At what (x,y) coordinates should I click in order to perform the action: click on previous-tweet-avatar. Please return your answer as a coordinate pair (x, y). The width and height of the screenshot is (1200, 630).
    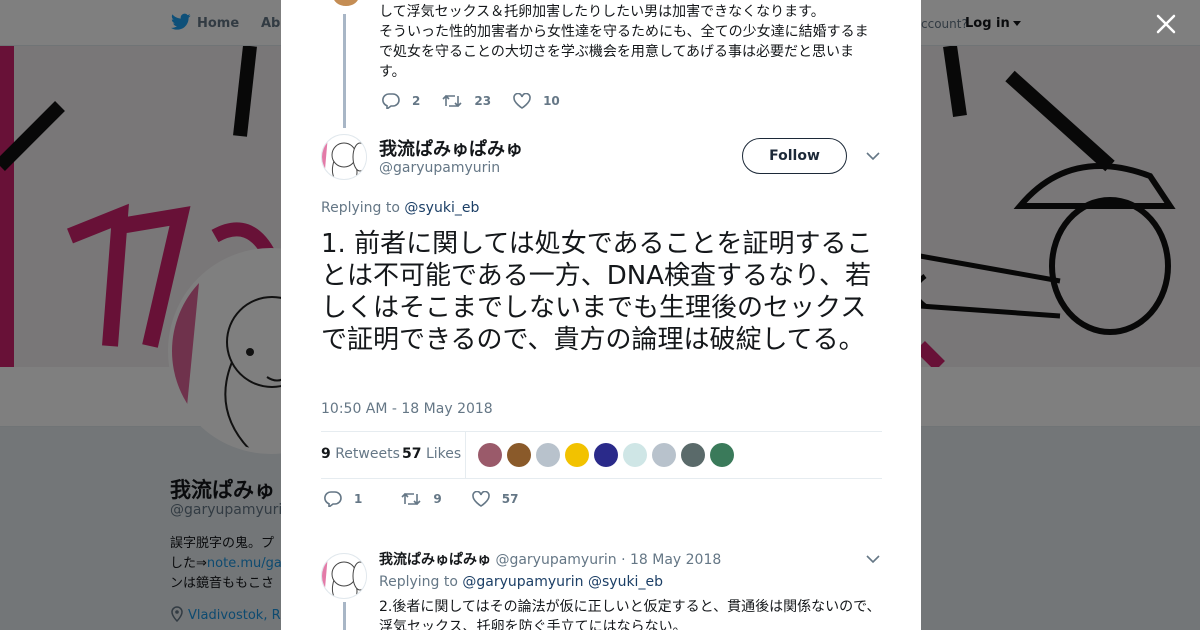
    Looking at the image, I should click on (346, 4).